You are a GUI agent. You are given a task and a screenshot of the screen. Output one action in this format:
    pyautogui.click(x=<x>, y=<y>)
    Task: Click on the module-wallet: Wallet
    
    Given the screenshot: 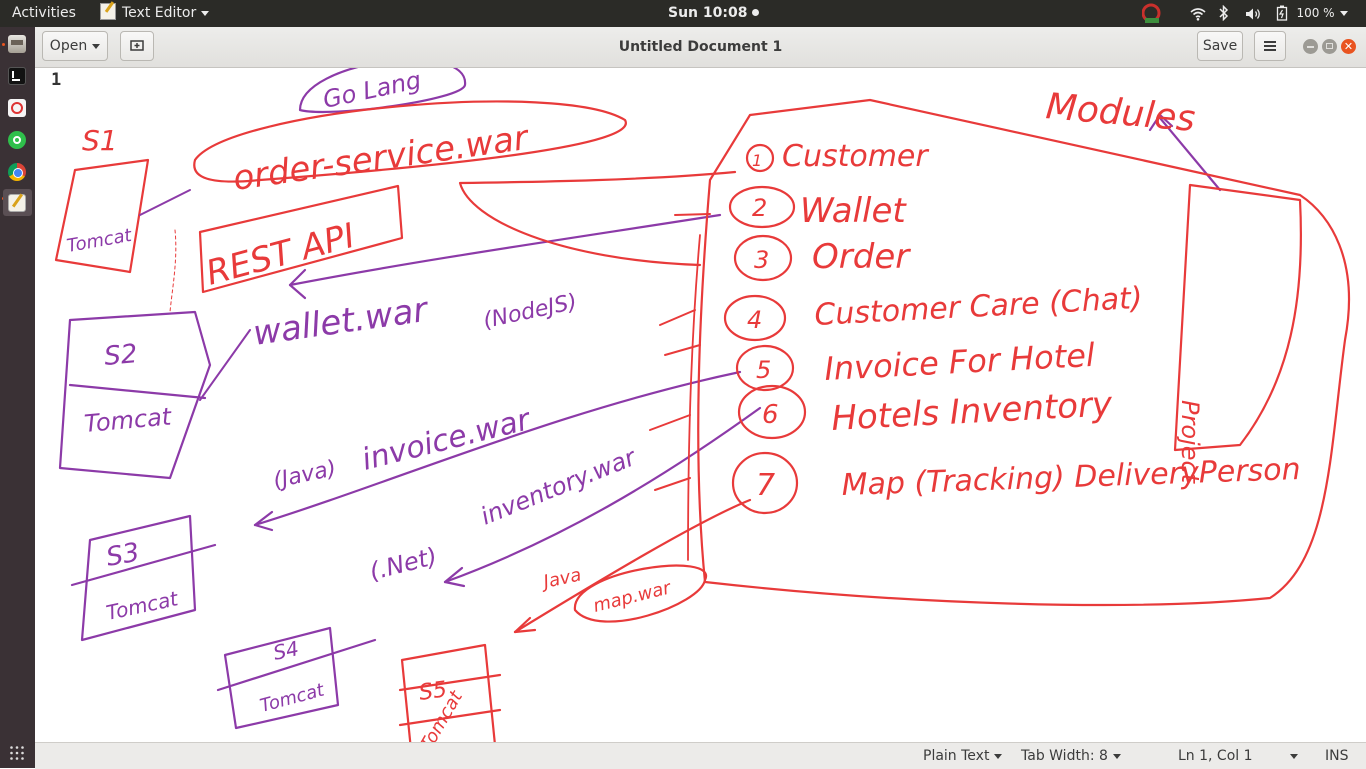 What is the action you would take?
    pyautogui.click(x=853, y=211)
    